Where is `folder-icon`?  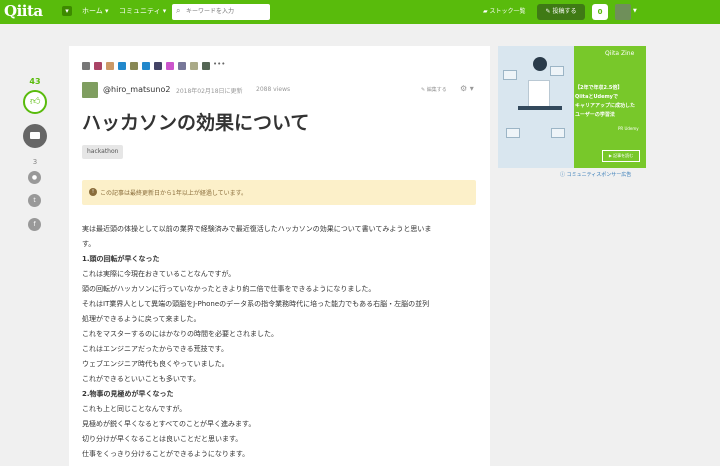 folder-icon is located at coordinates (35, 135).